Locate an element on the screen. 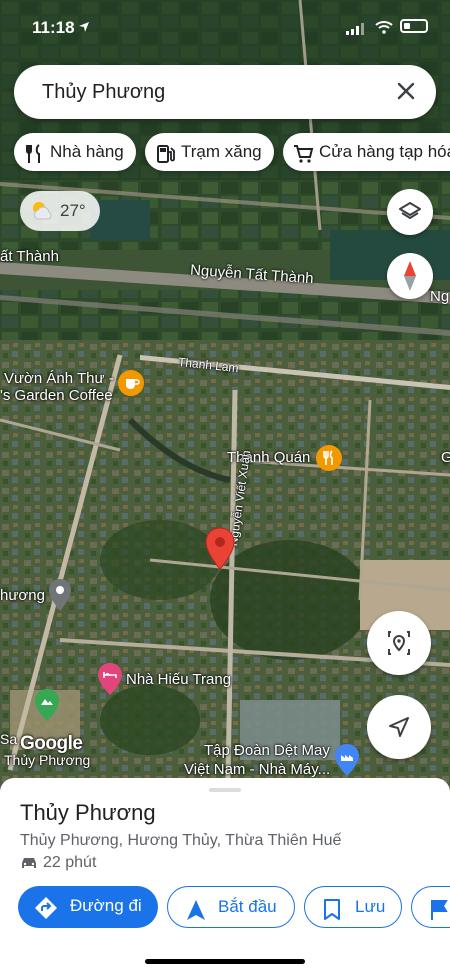  map-edge-label: Sa is located at coordinates (9, 739).